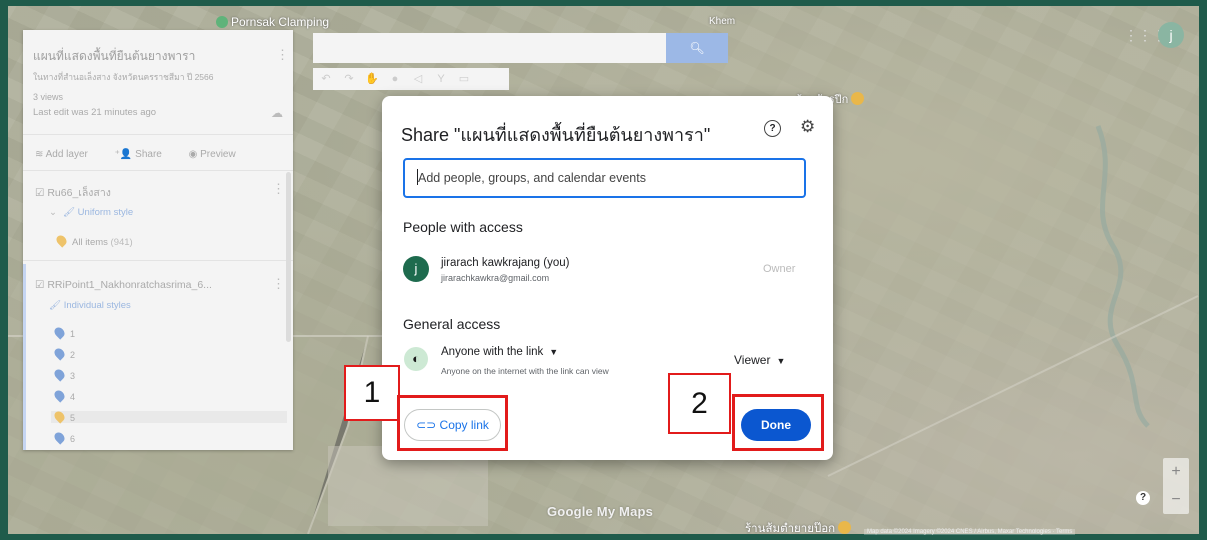 The width and height of the screenshot is (1207, 540). What do you see at coordinates (441, 79) in the screenshot?
I see `directions-icon: Y` at bounding box center [441, 79].